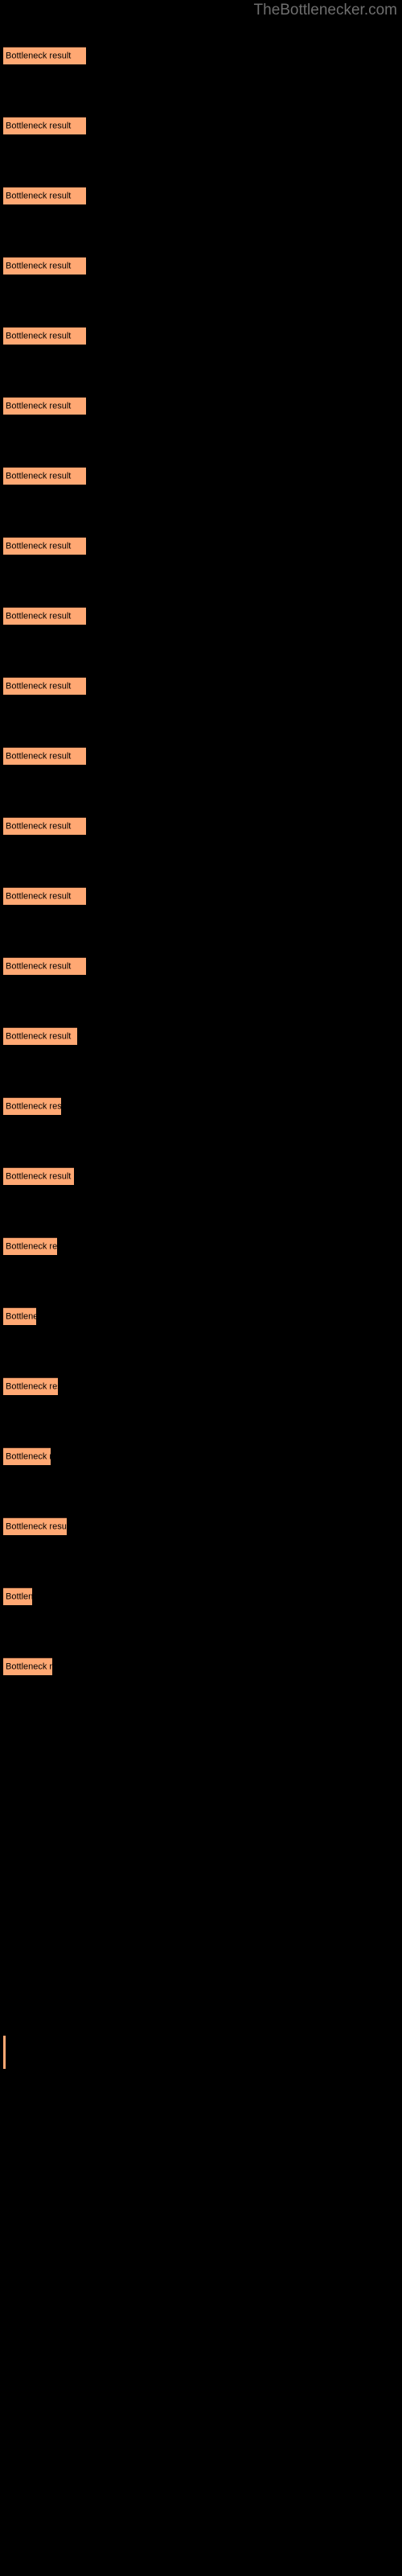  I want to click on bar-10: Bottleneck result, so click(44, 686).